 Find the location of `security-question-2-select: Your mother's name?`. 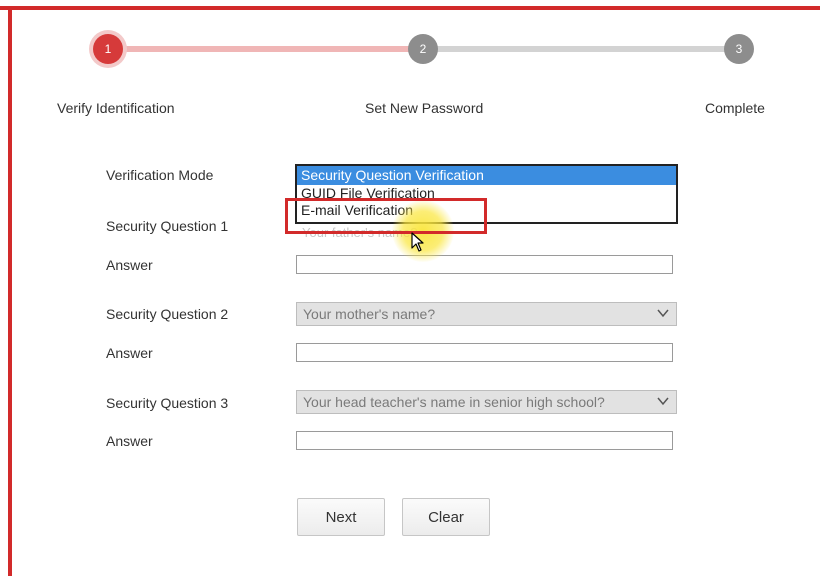

security-question-2-select: Your mother's name? is located at coordinates (486, 314).